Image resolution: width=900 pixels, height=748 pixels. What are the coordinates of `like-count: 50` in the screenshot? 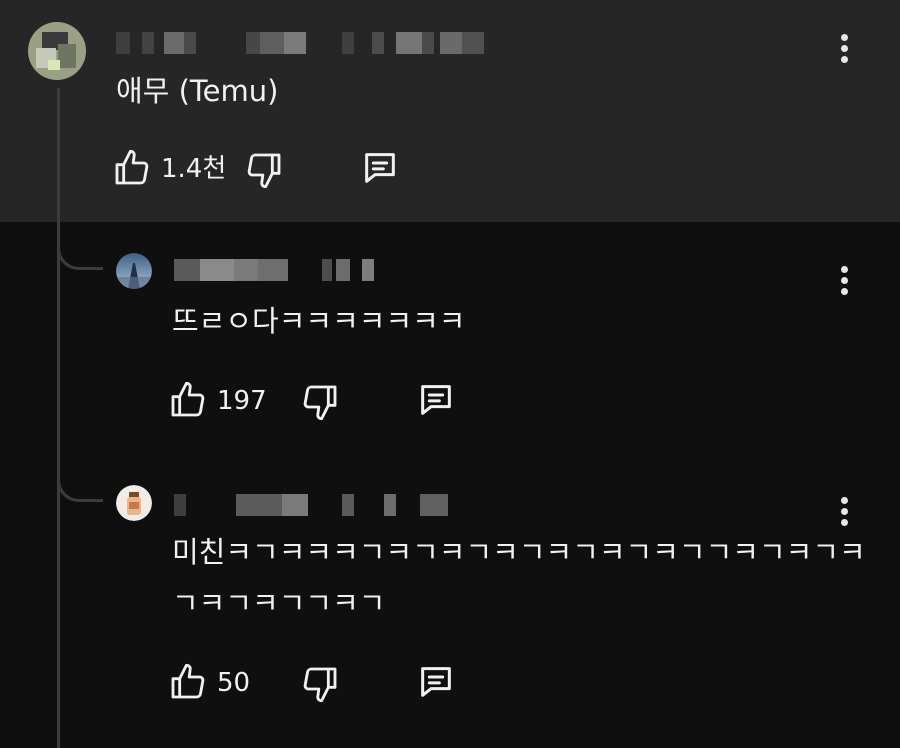 It's located at (234, 683).